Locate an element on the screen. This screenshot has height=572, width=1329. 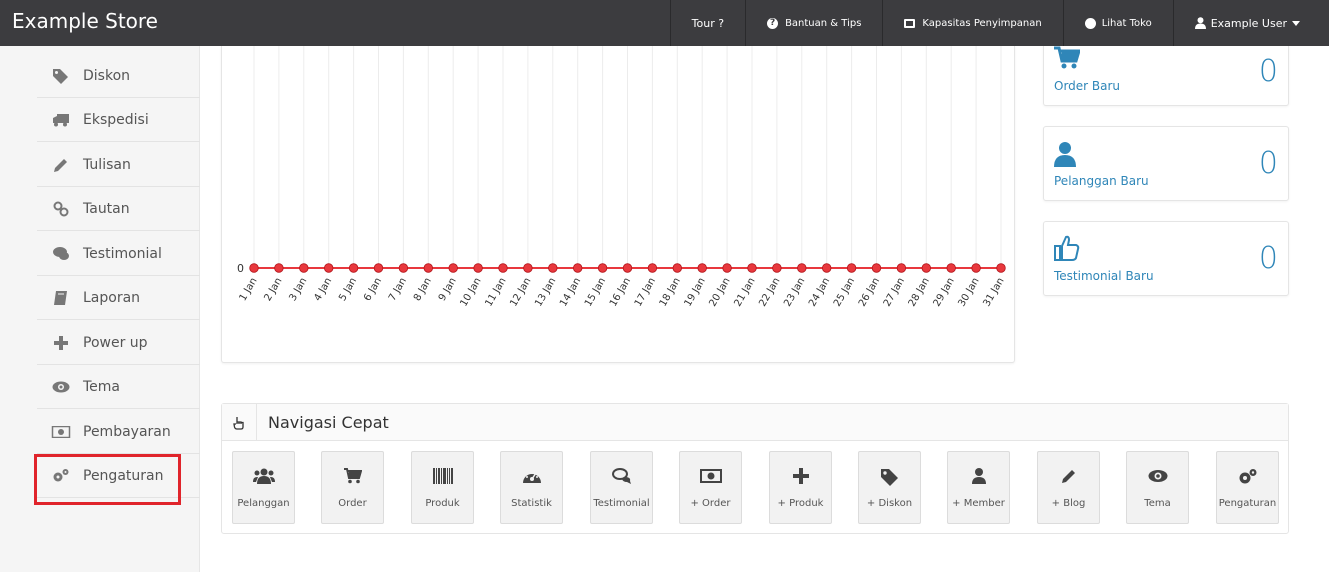
quick-nav-statistik-button: Statistik is located at coordinates (531, 487).